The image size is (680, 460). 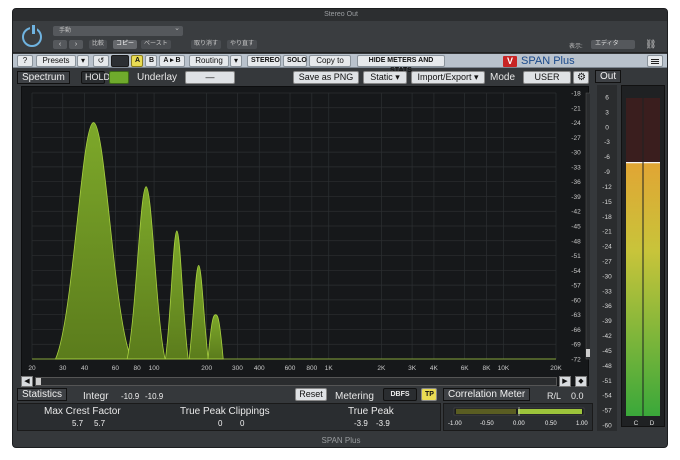 I want to click on db-scroll-thumb, so click(x=588, y=353).